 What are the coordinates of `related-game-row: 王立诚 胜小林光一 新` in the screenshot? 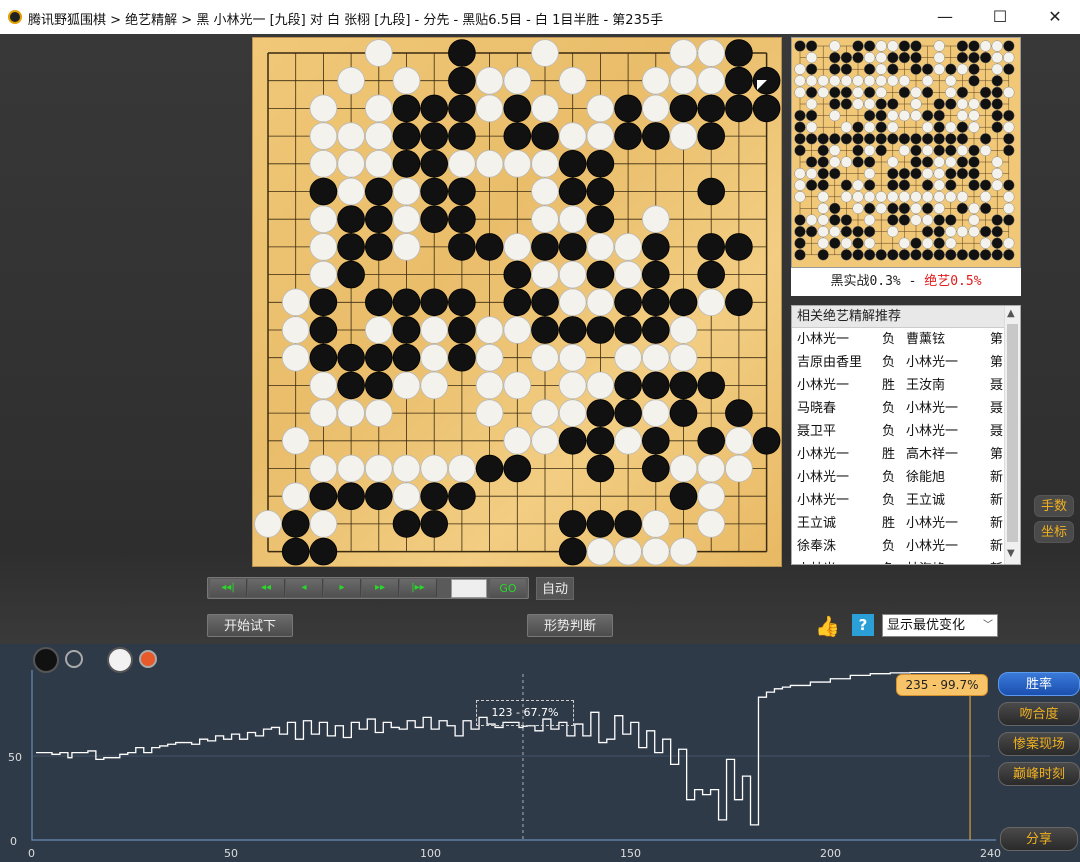 It's located at (906, 523).